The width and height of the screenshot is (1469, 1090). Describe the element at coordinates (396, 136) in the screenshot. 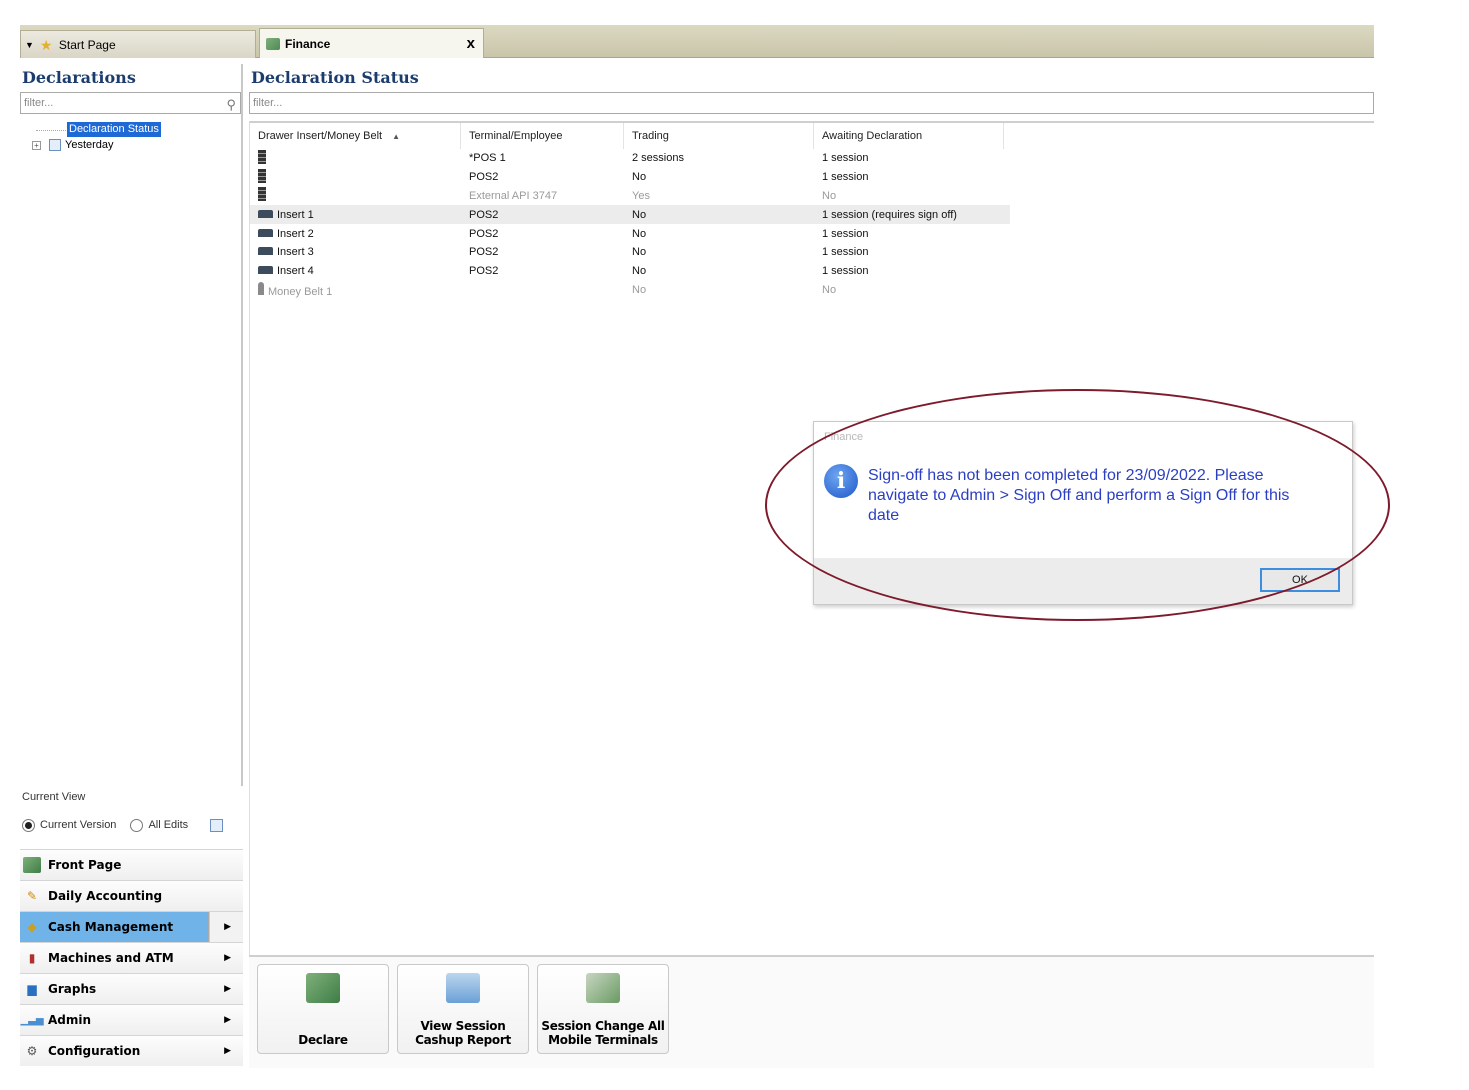

I see `sort-ascending-icon: ▲` at that location.